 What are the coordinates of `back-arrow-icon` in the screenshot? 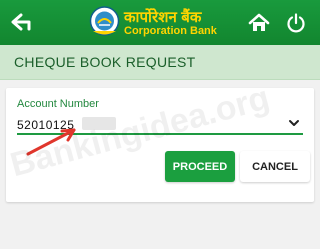 It's located at (21, 22).